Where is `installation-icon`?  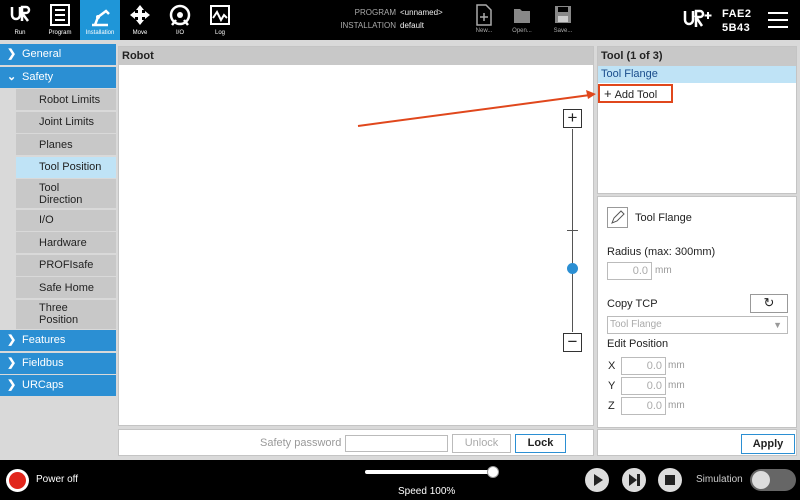
installation-icon is located at coordinates (101, 18).